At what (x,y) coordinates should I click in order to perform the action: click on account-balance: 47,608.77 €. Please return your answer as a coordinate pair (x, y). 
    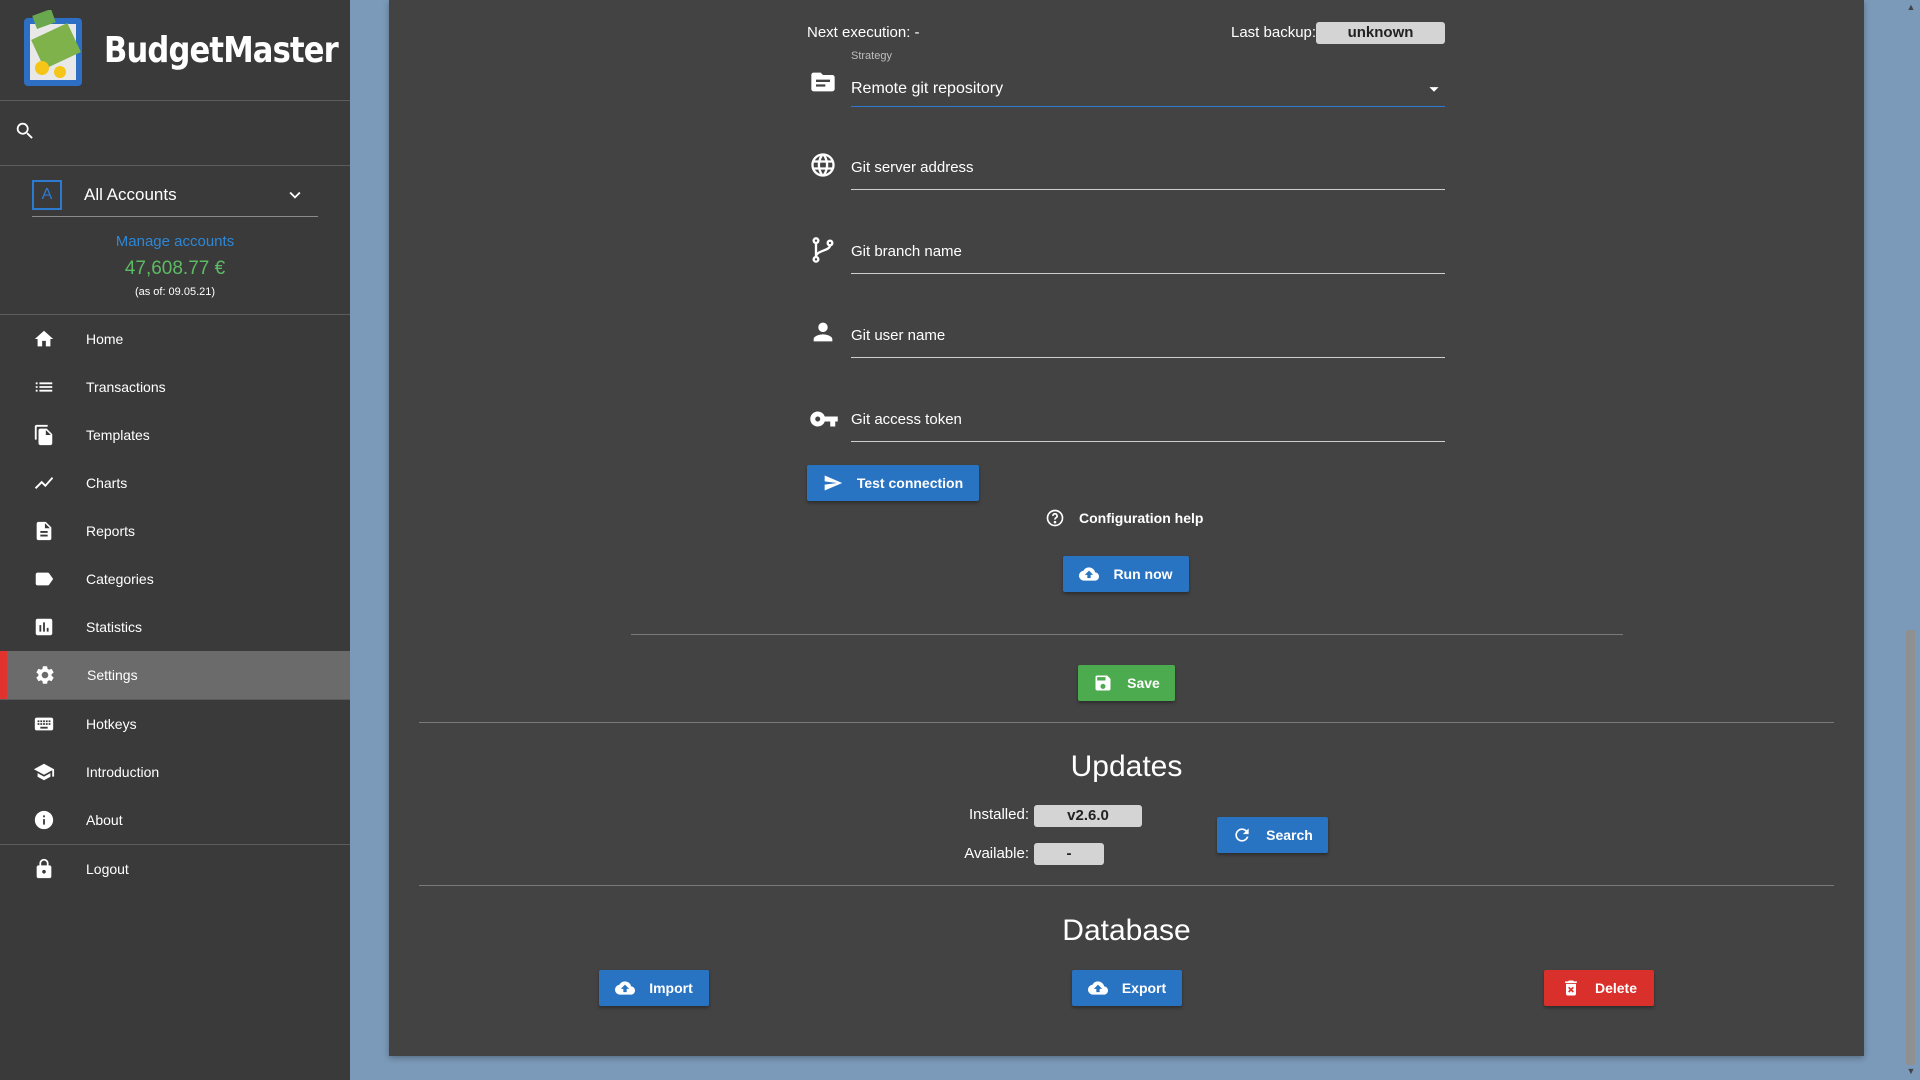
    Looking at the image, I should click on (175, 268).